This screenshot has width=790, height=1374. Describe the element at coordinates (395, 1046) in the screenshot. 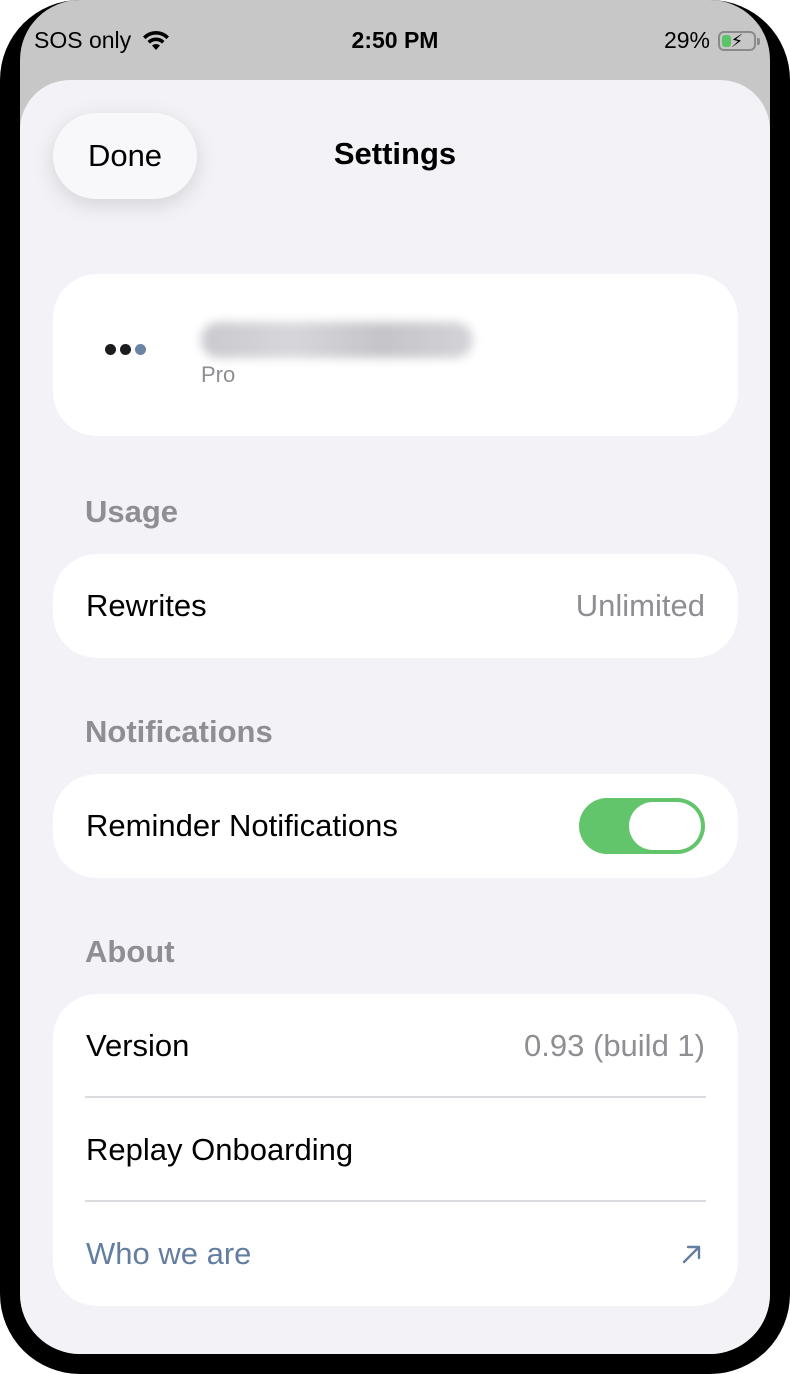

I see `version-row: Version 0.93 (build 1)` at that location.